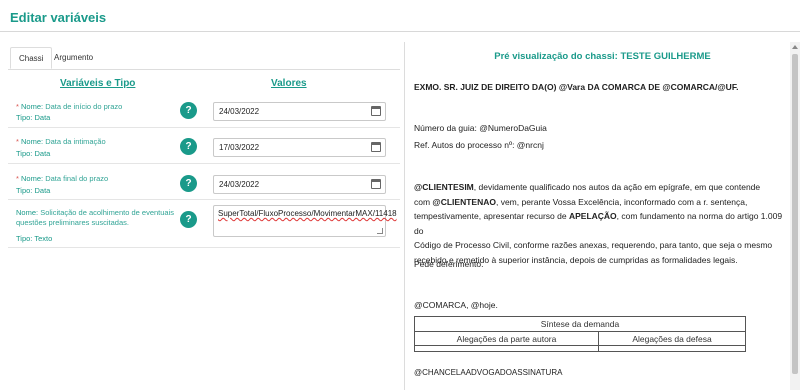  I want to click on resize-handle-icon, so click(380, 231).